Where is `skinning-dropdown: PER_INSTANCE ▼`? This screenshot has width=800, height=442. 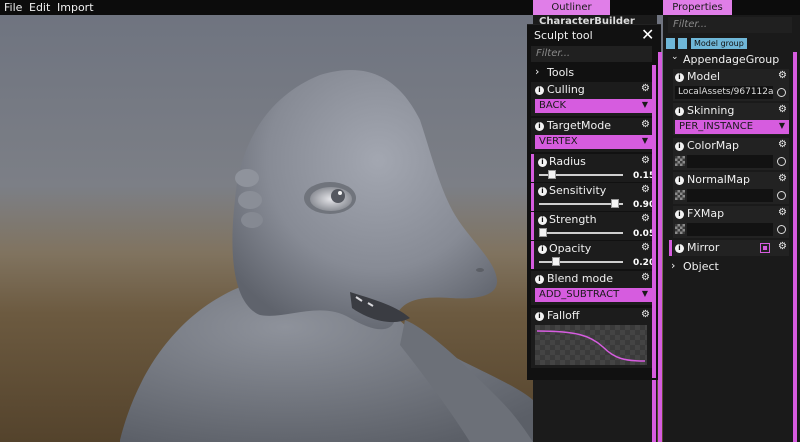
skinning-dropdown: PER_INSTANCE ▼ is located at coordinates (732, 127).